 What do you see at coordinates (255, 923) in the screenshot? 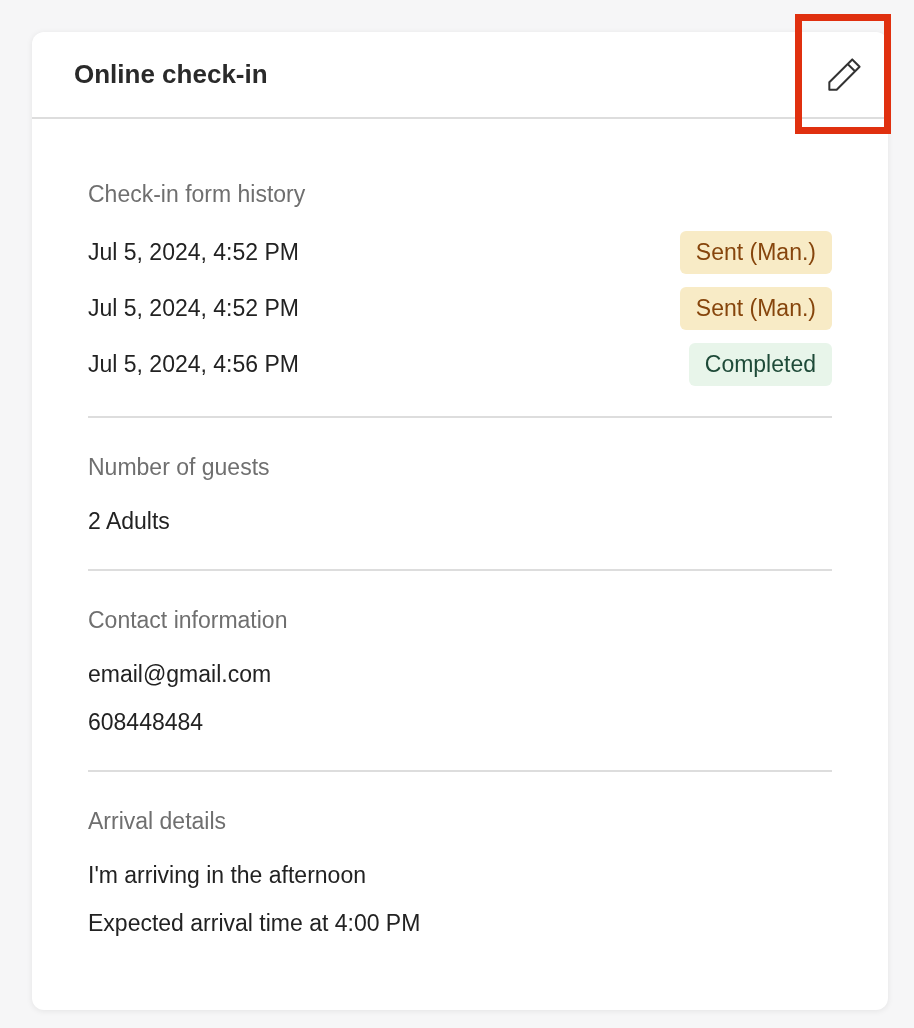
I see `section-value: Expected arrival time at 4:00 PM` at bounding box center [255, 923].